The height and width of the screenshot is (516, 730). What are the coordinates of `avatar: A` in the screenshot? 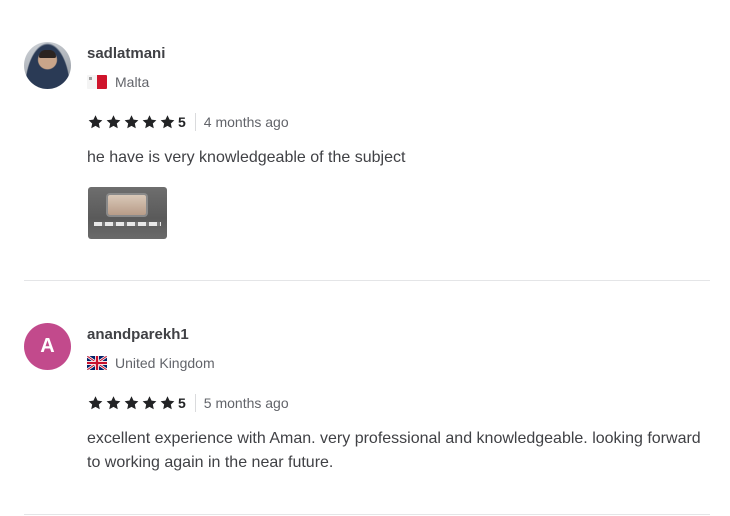 It's located at (47, 346).